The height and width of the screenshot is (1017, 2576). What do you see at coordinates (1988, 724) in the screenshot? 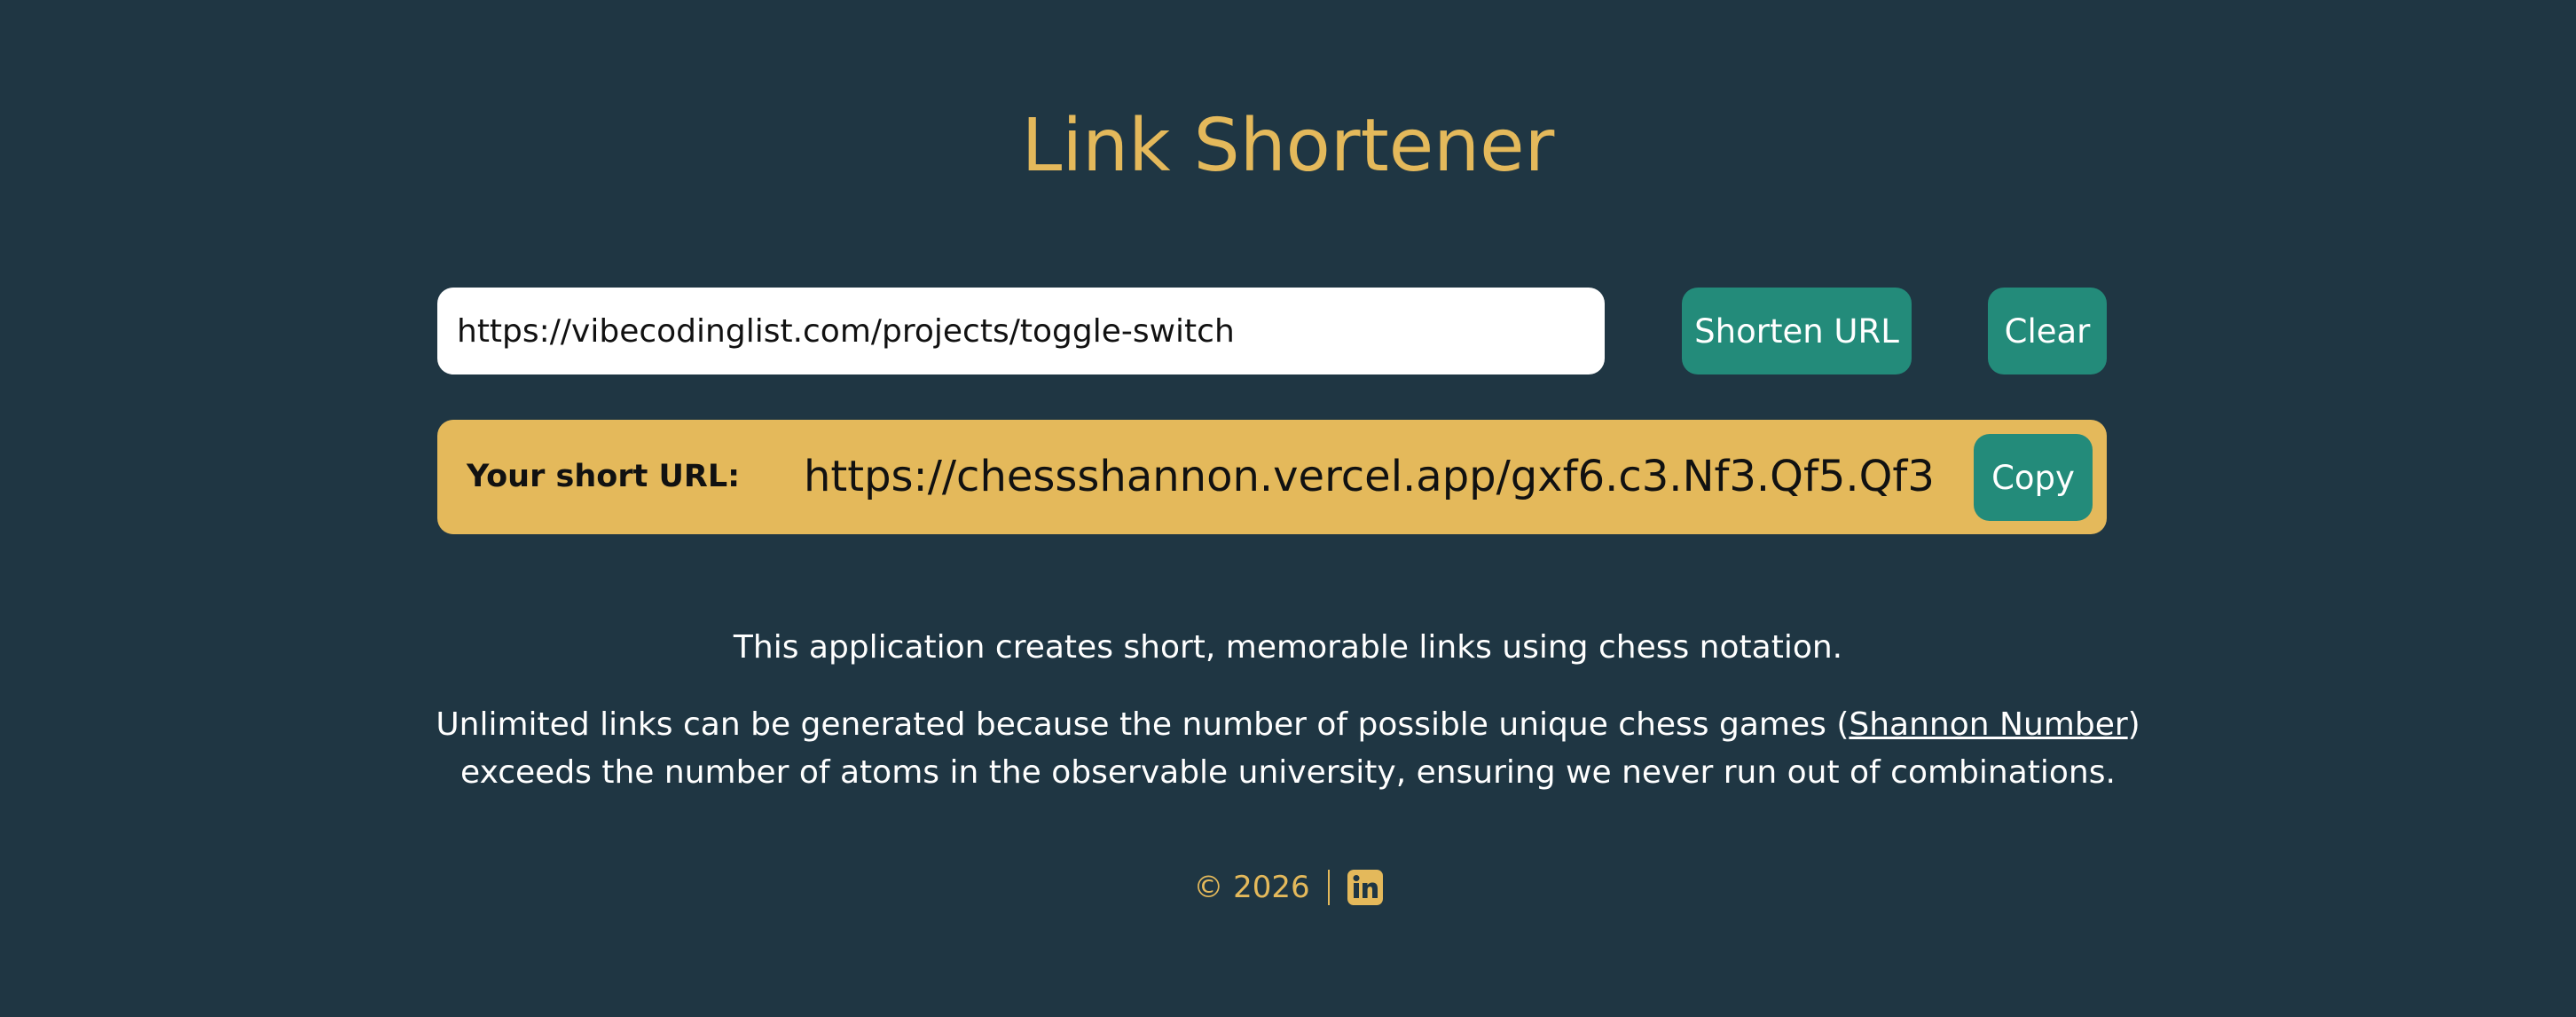
I see `shannon-number-link: Shannon Number` at bounding box center [1988, 724].